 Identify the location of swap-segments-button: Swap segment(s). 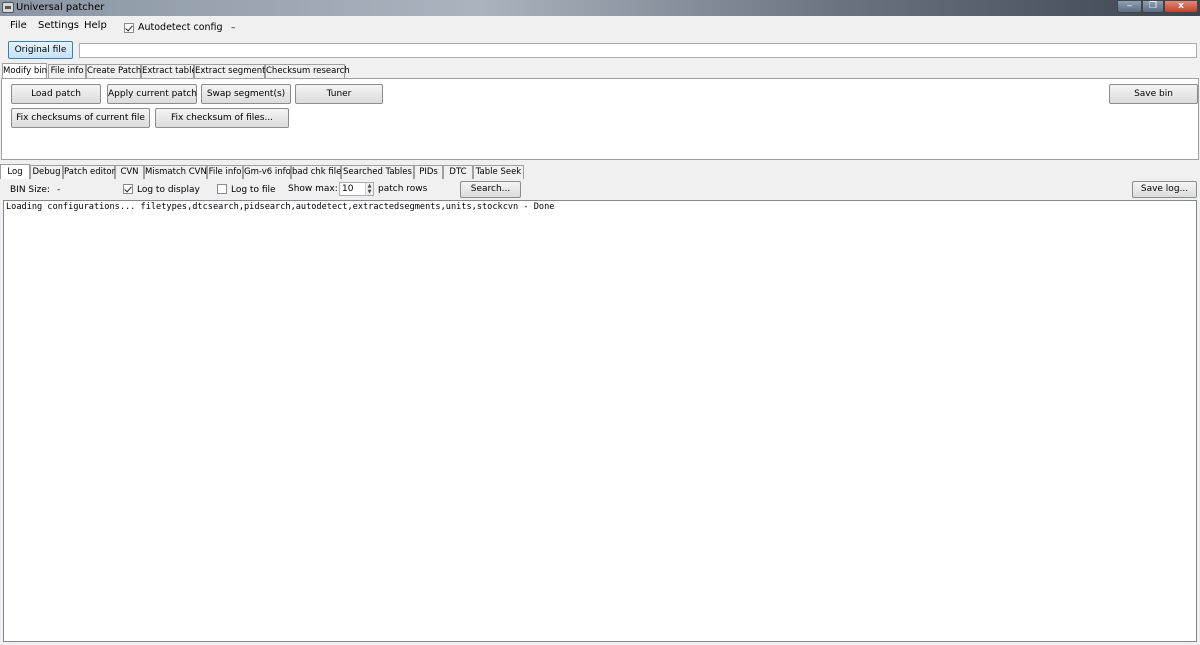
(246, 94).